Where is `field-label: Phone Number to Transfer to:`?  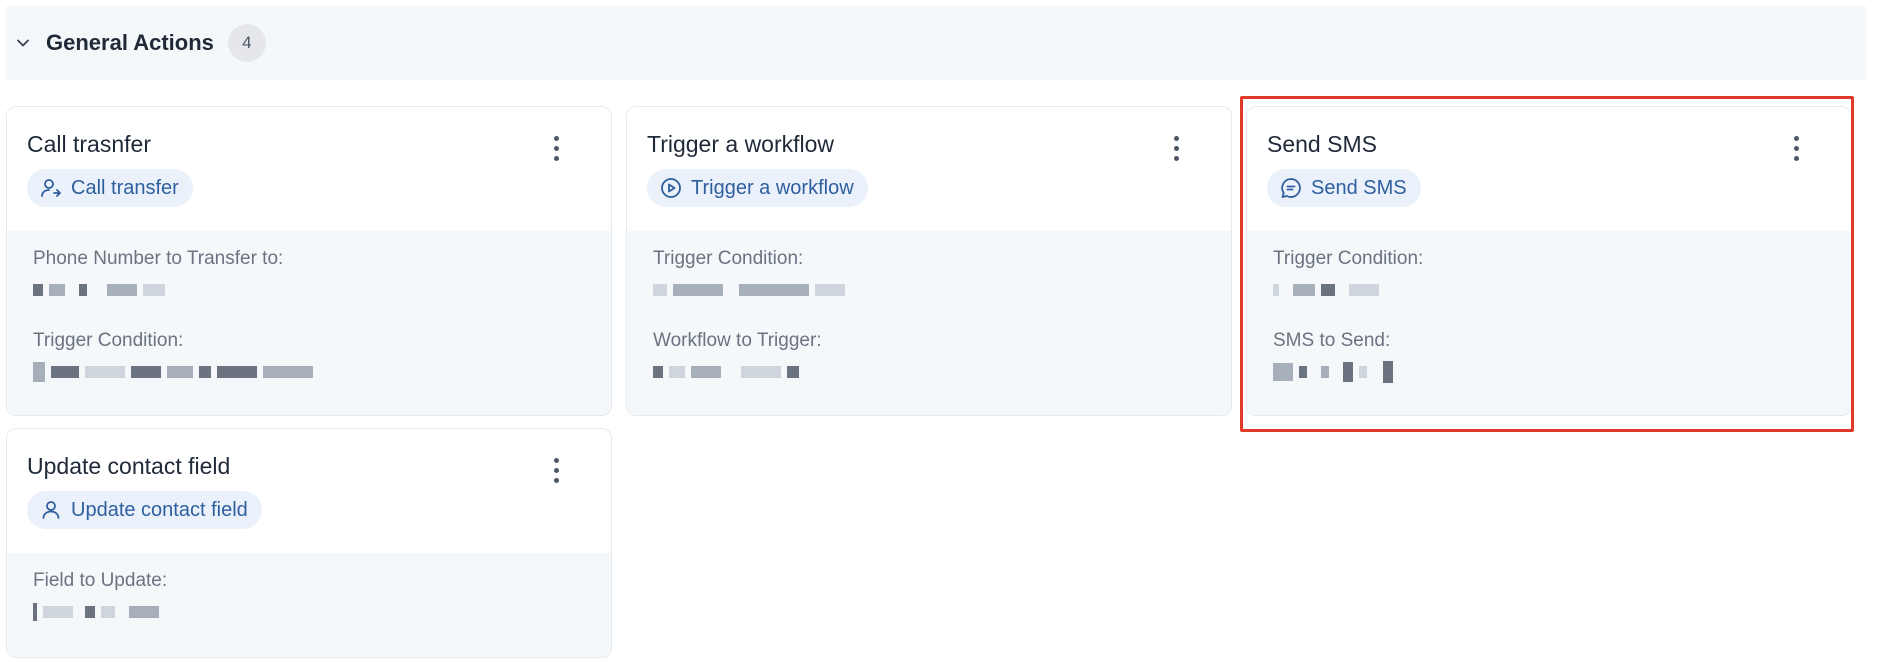
field-label: Phone Number to Transfer to: is located at coordinates (158, 258).